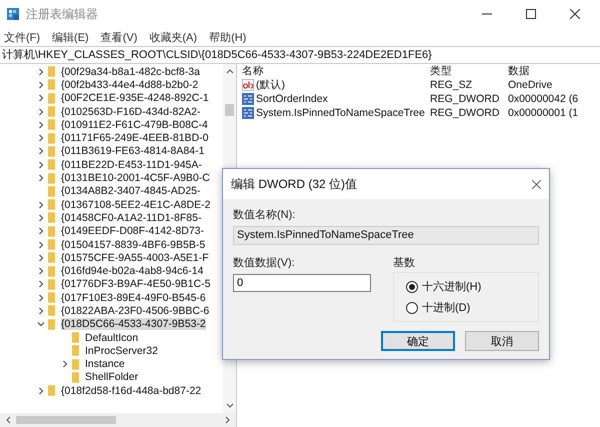 The height and width of the screenshot is (427, 600). Describe the element at coordinates (41, 324) in the screenshot. I see `chevron-down-icon` at that location.